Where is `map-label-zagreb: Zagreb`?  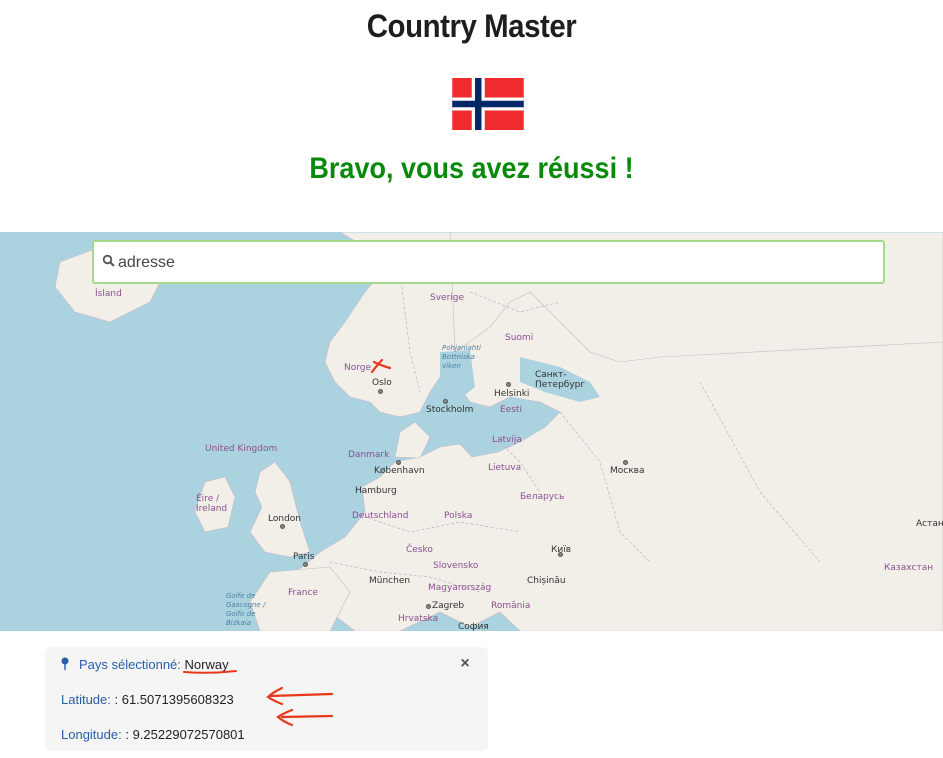
map-label-zagreb: Zagreb is located at coordinates (448, 606).